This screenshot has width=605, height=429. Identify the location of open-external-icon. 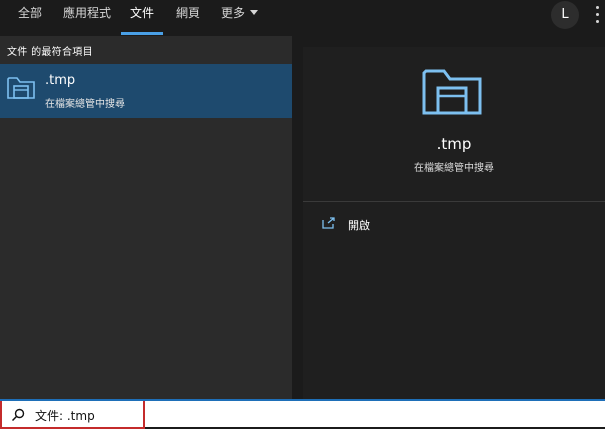
(328, 223).